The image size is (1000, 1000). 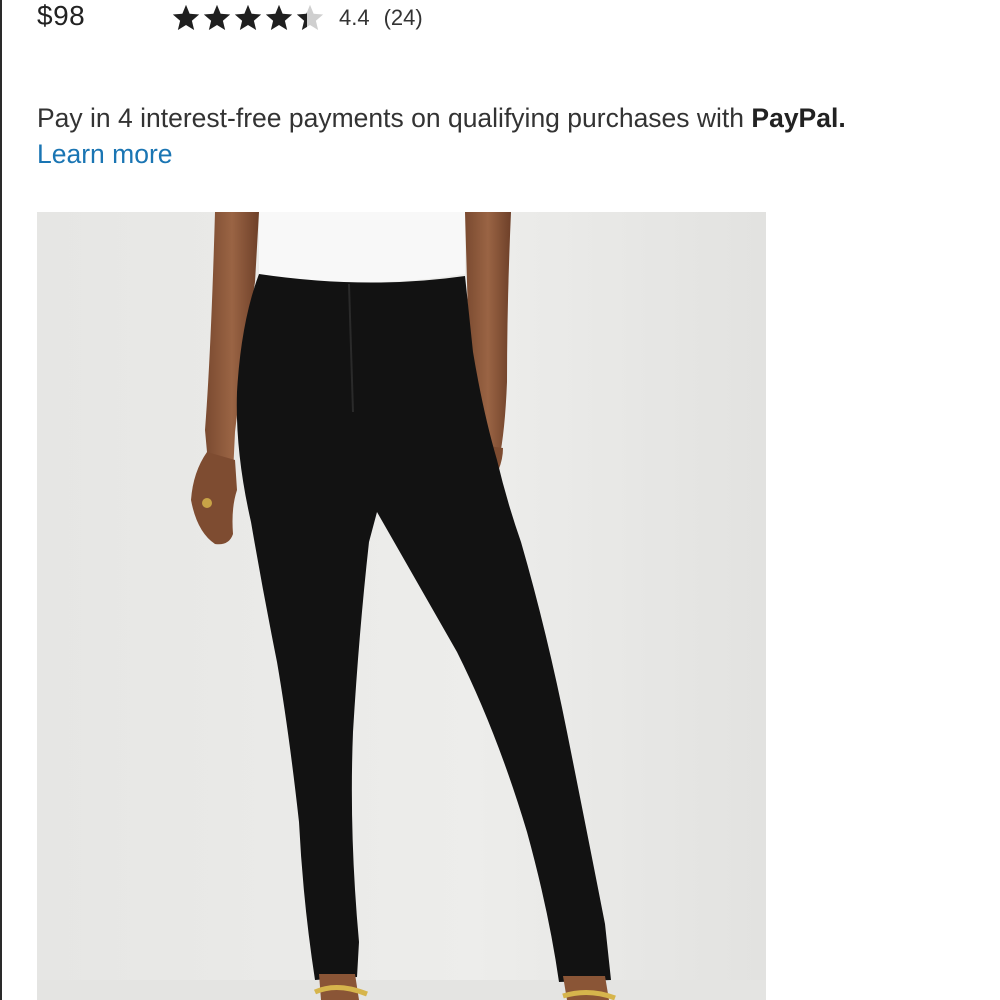 I want to click on learn-more-link: Learn more, so click(x=105, y=154).